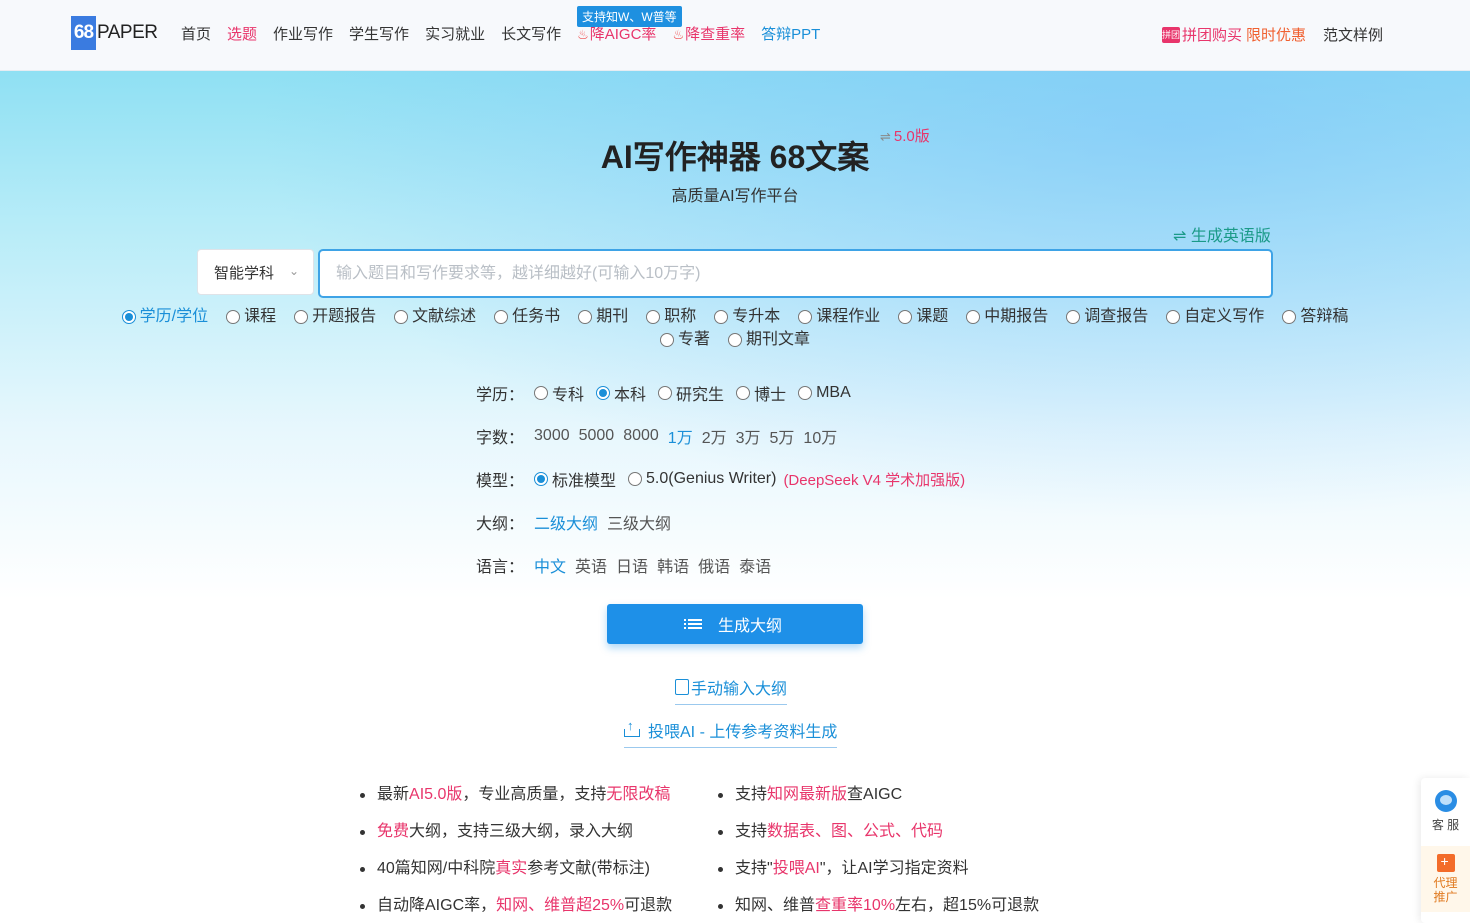 This screenshot has height=923, width=1470. I want to click on feature-text: 自动降AIGC率，, so click(437, 905).